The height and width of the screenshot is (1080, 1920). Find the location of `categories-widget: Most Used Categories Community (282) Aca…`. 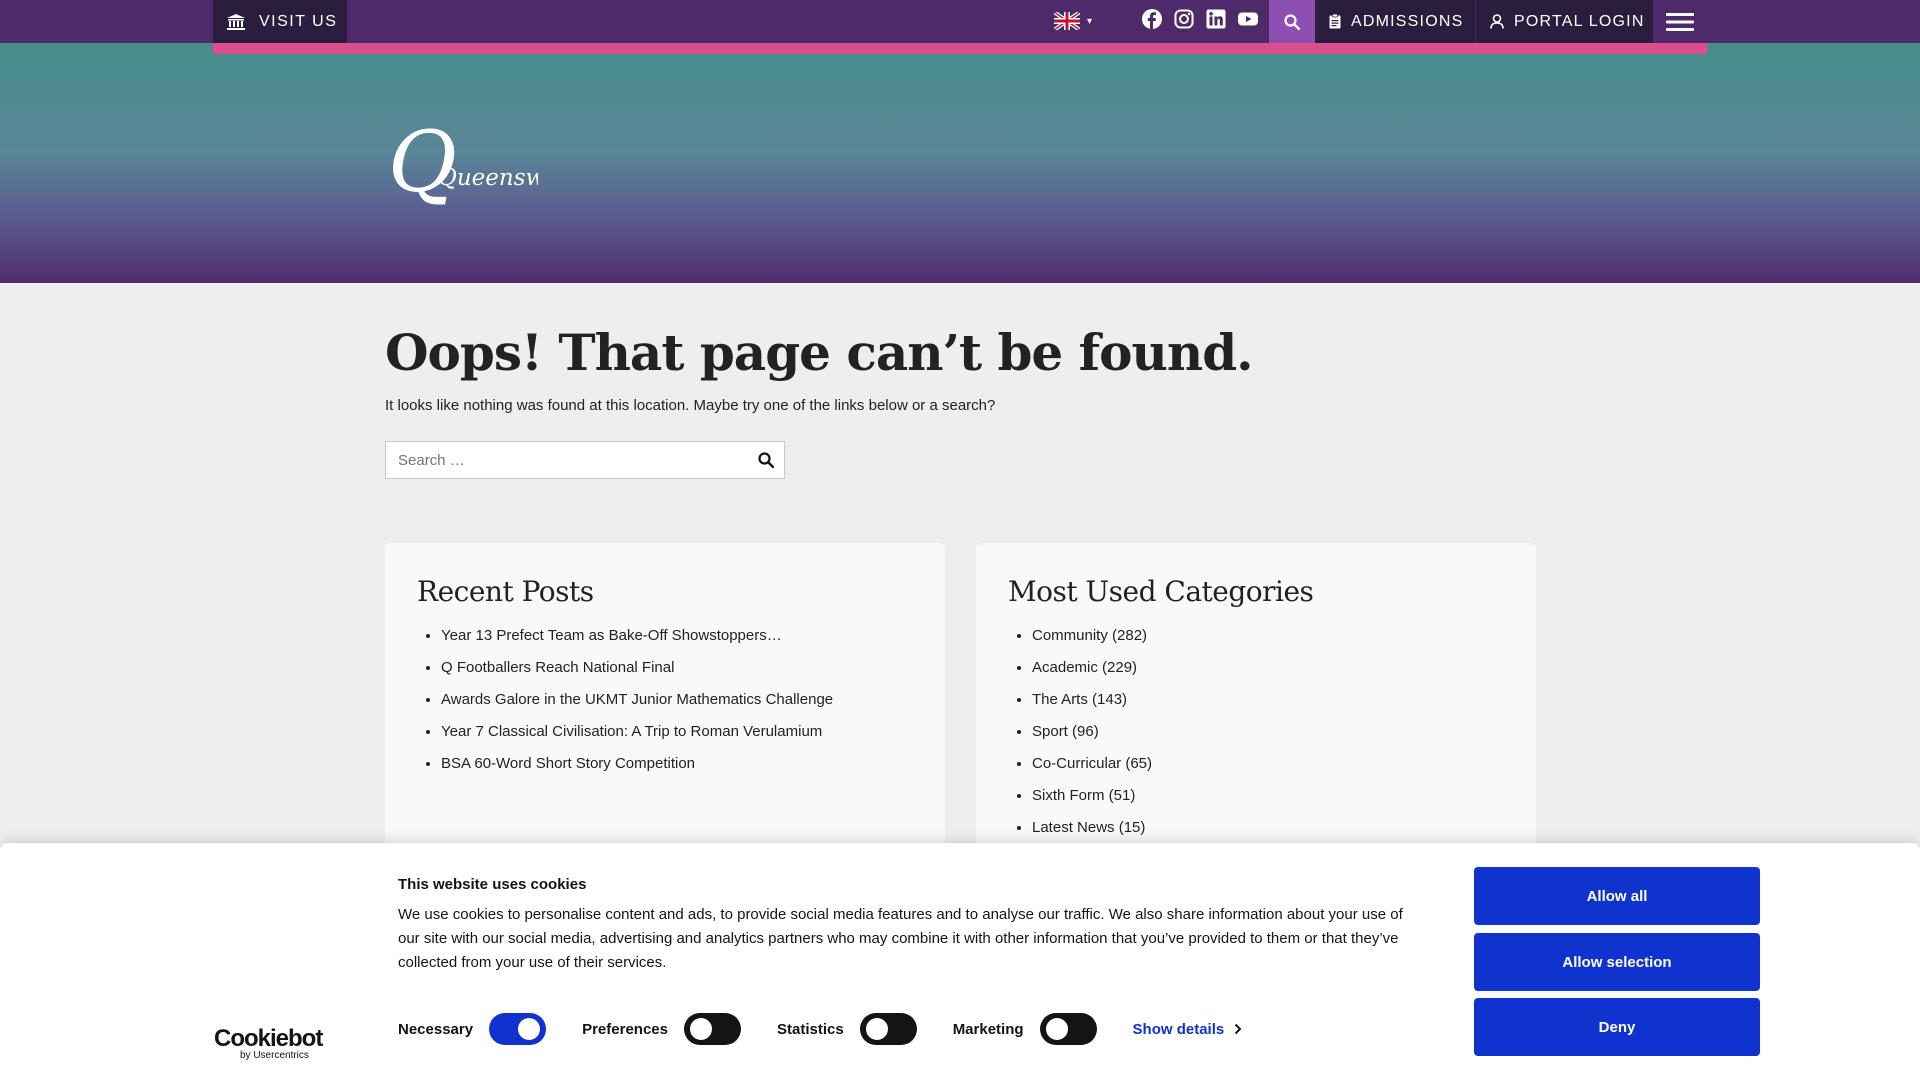

categories-widget: Most Used Categories Community (282) Aca… is located at coordinates (1256, 708).